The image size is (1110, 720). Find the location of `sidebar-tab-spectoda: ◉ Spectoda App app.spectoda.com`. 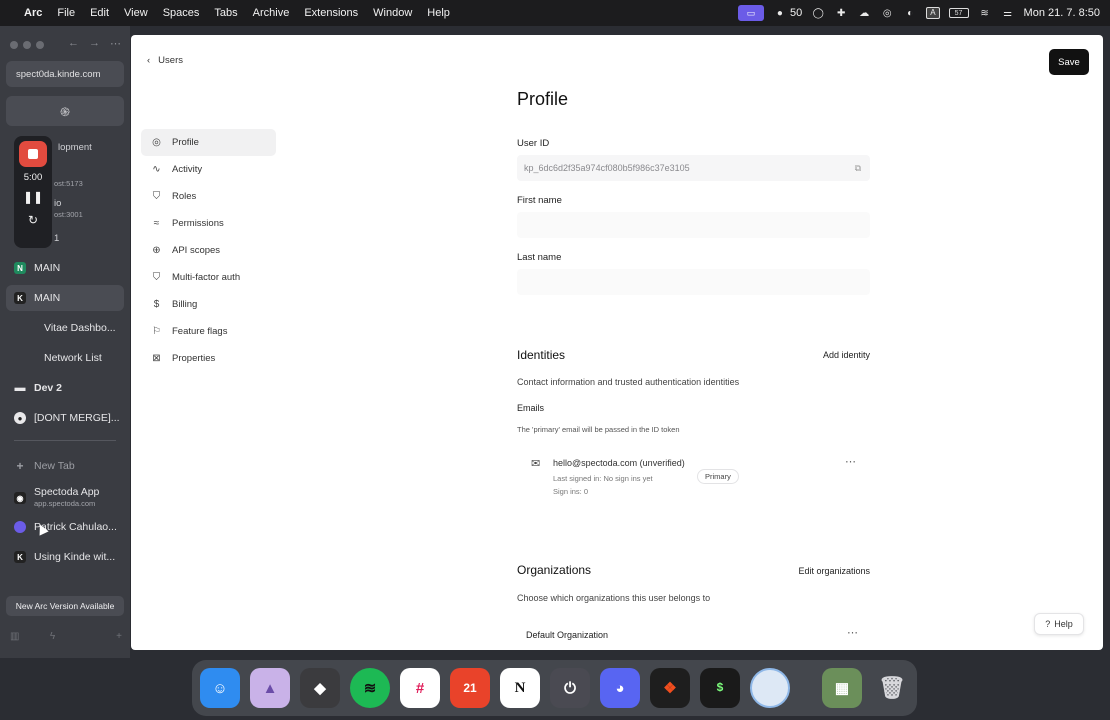

sidebar-tab-spectoda: ◉ Spectoda App app.spectoda.com is located at coordinates (65, 498).